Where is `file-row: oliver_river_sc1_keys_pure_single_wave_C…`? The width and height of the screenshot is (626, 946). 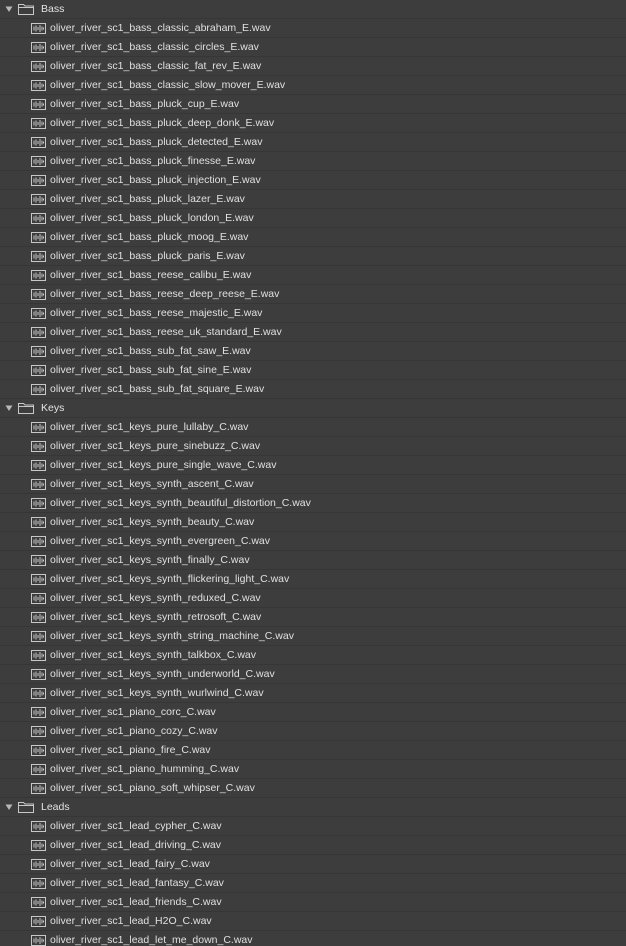 file-row: oliver_river_sc1_keys_pure_single_wave_C… is located at coordinates (313, 465).